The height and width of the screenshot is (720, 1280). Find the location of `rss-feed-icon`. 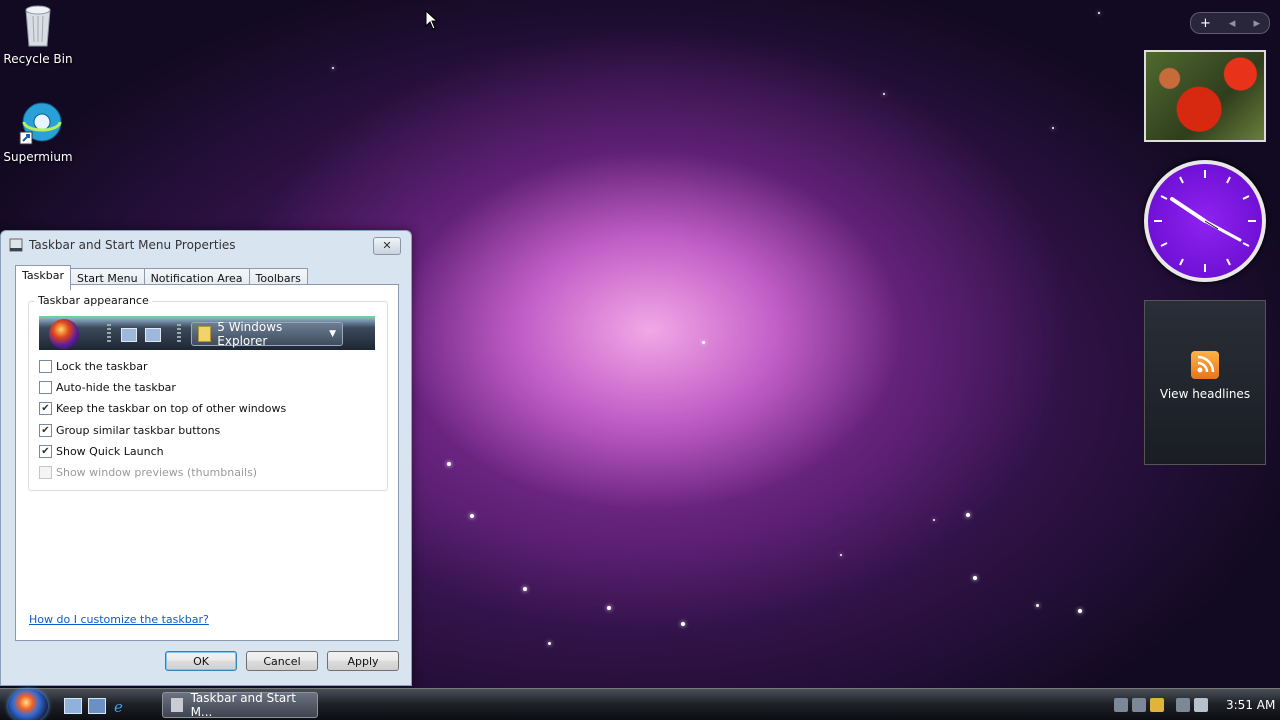

rss-feed-icon is located at coordinates (1205, 365).